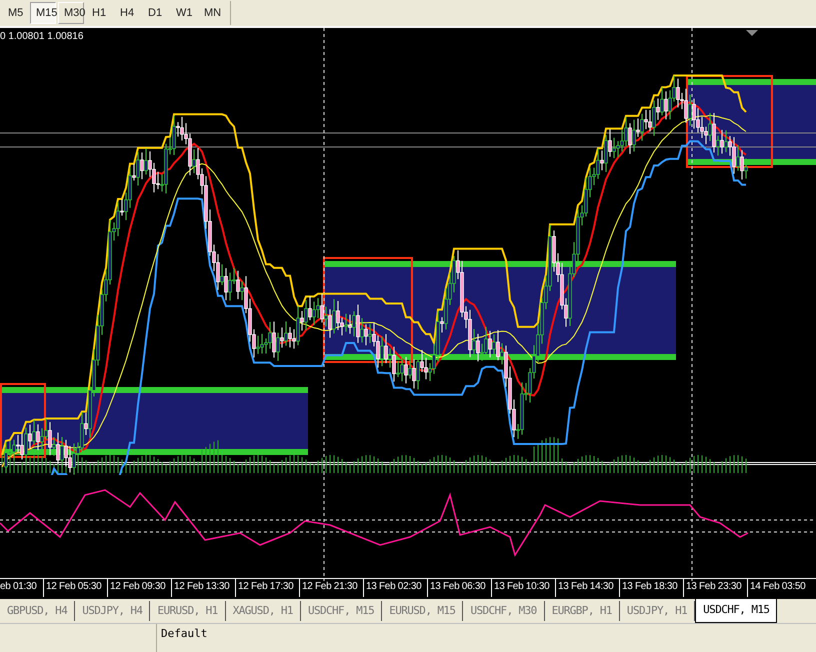 Image resolution: width=816 pixels, height=652 pixels. I want to click on chart-tab: XAGUSD, H1, so click(263, 611).